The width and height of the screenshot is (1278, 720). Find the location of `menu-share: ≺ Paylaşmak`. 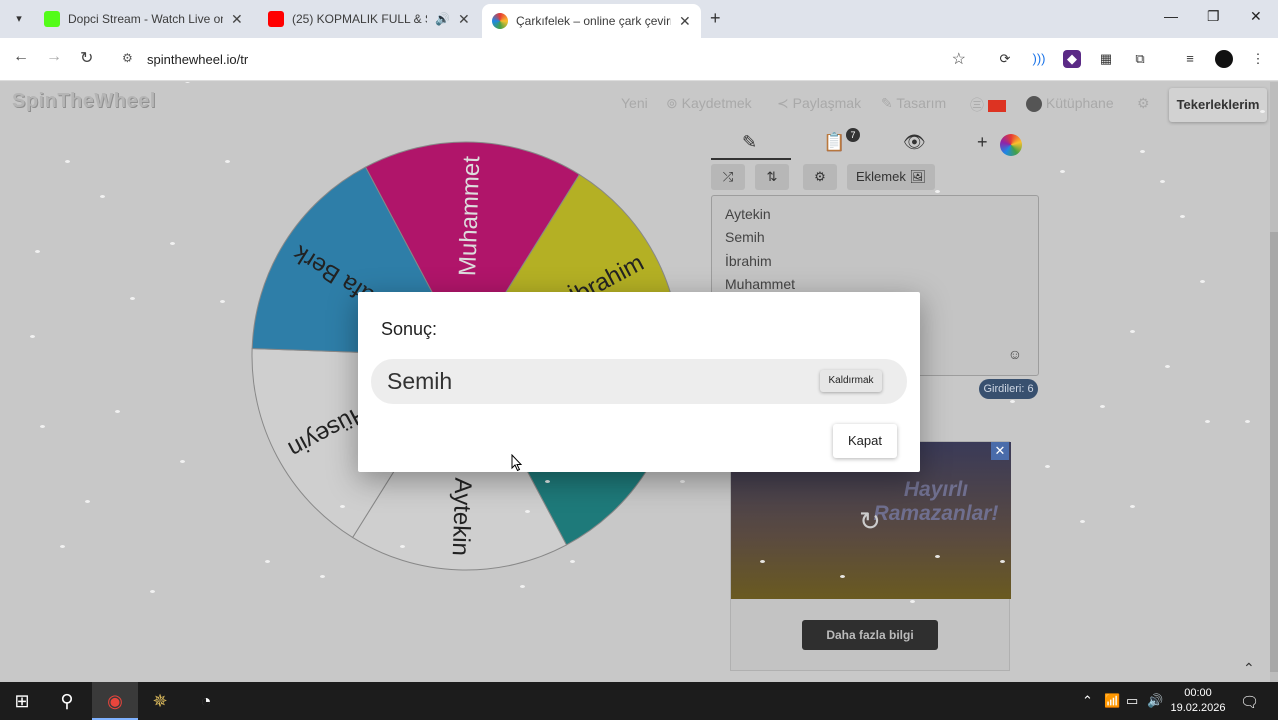

menu-share: ≺ Paylaşmak is located at coordinates (819, 103).